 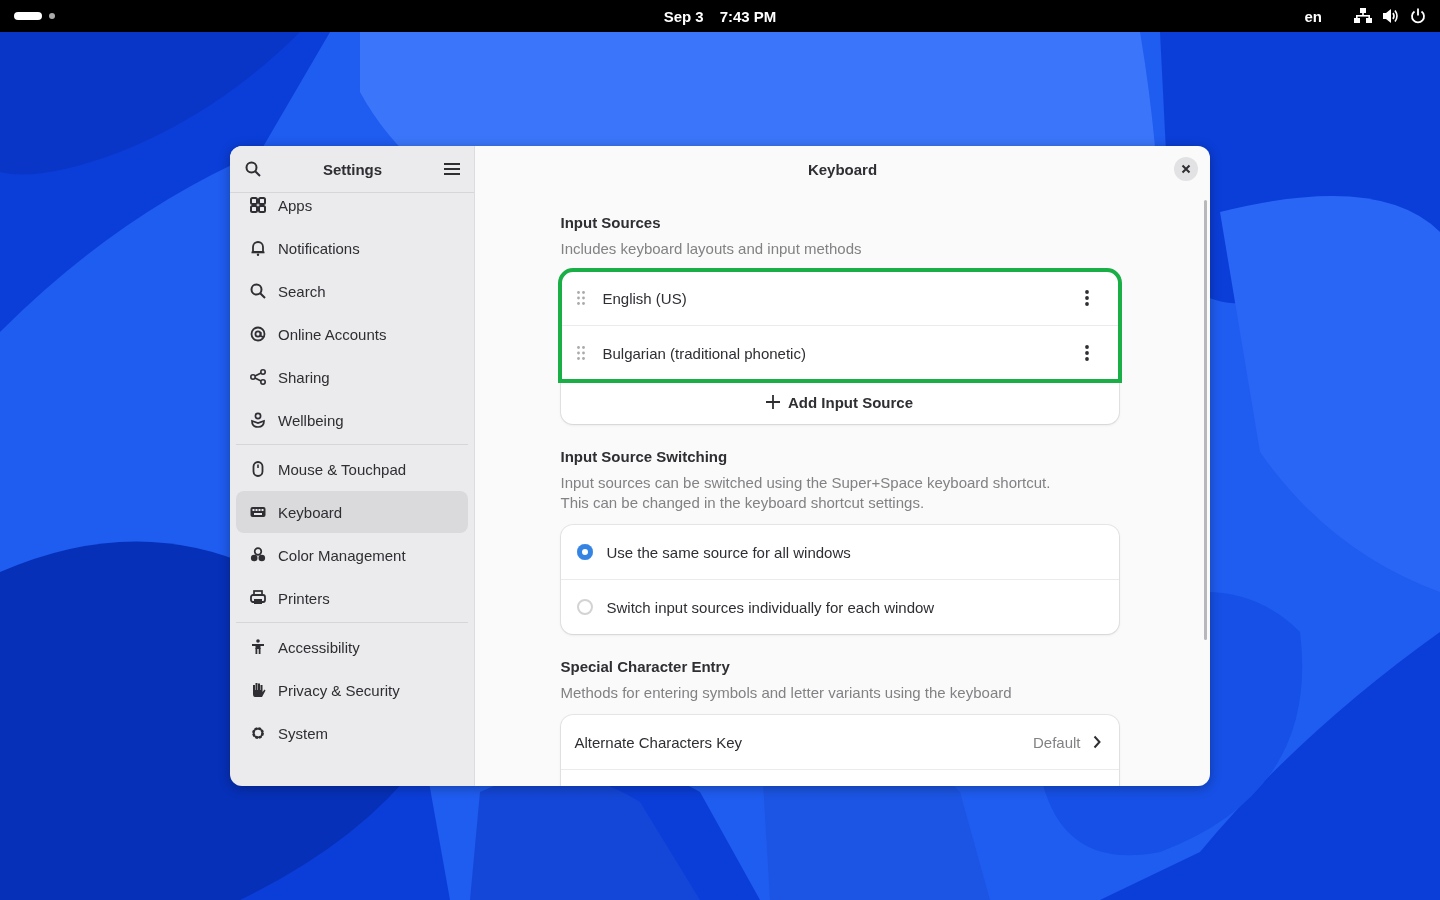 I want to click on sidebar-item: Mouse & Touchpad, so click(x=352, y=469).